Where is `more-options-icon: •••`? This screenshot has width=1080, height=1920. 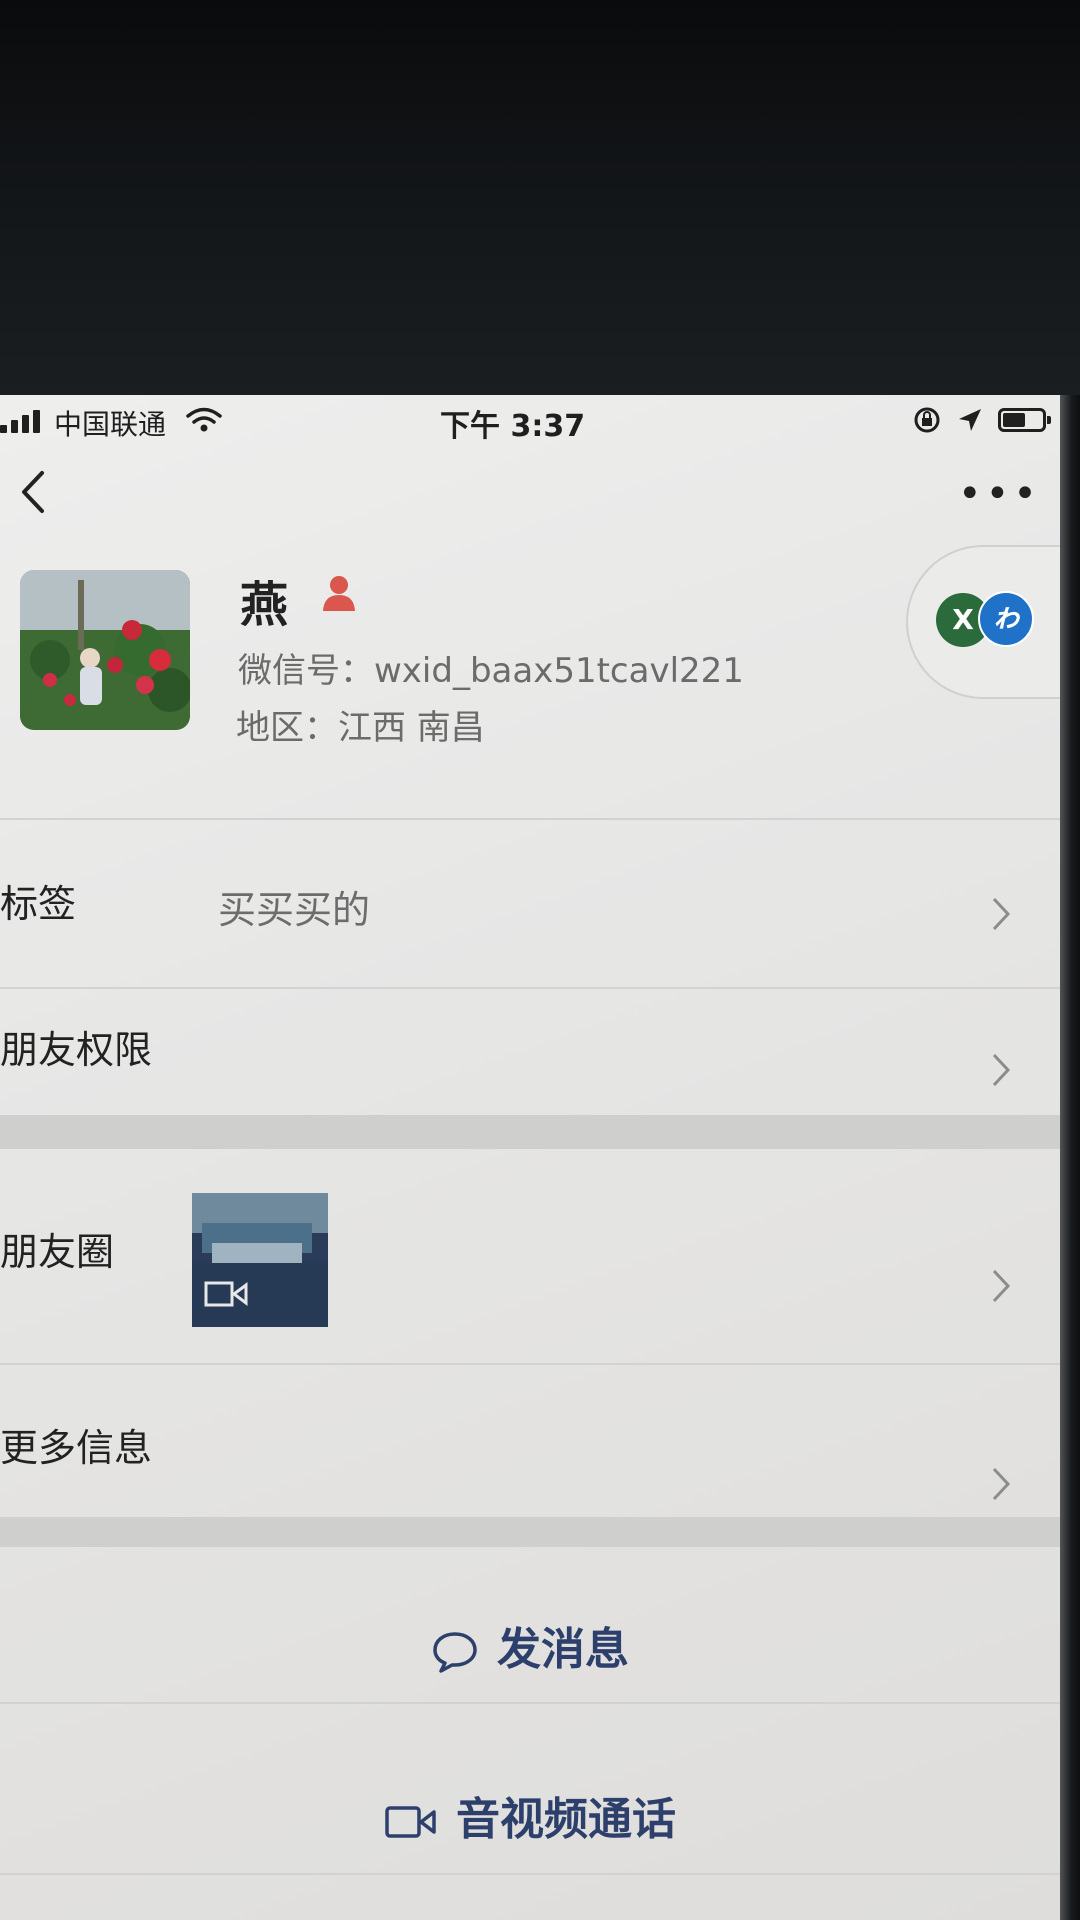 more-options-icon: ••• is located at coordinates (999, 494).